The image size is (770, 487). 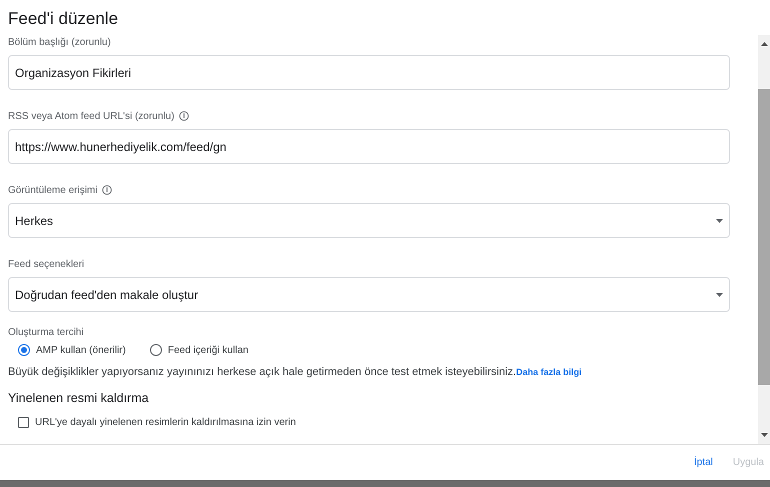 What do you see at coordinates (369, 294) in the screenshot?
I see `dropdown-field: Doğrudan feed'den makale oluştur` at bounding box center [369, 294].